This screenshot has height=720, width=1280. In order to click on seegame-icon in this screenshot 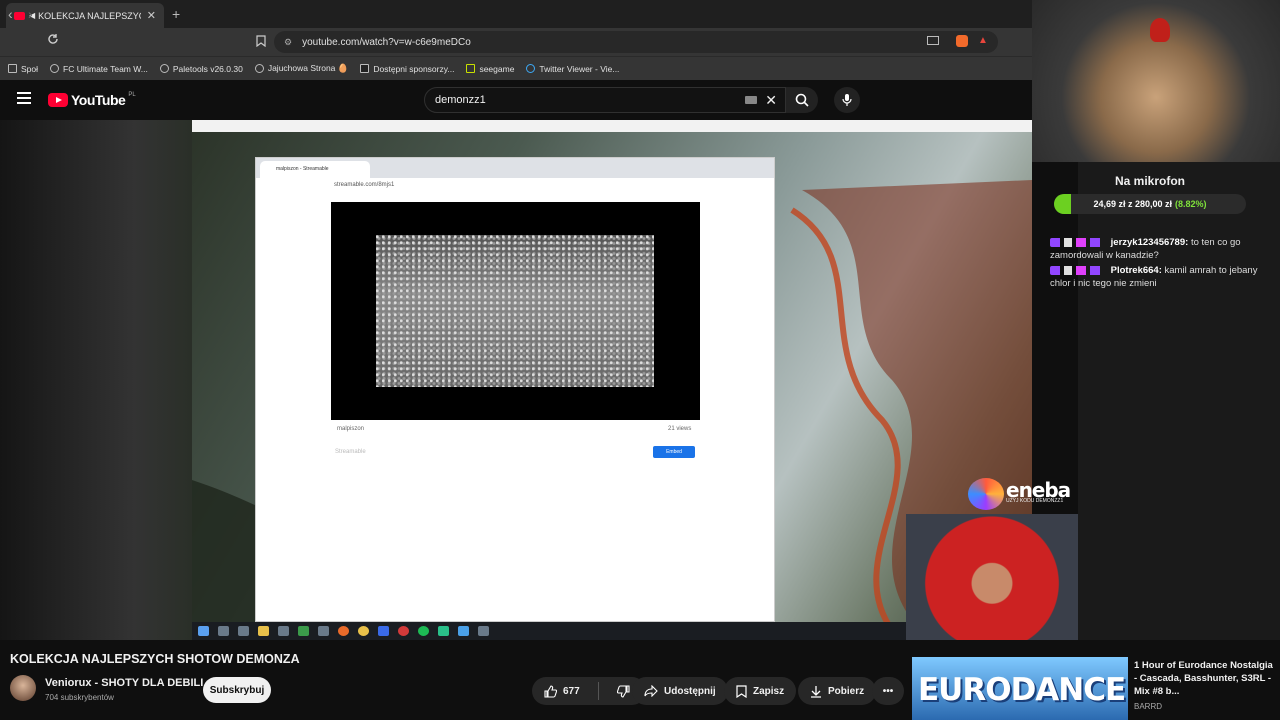, I will do `click(471, 68)`.